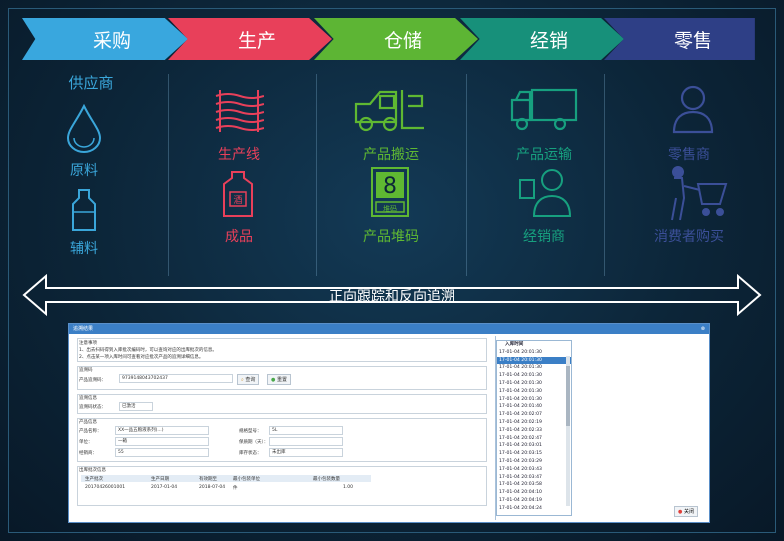 The width and height of the screenshot is (784, 541). Describe the element at coordinates (208, 479) in the screenshot. I see `table-header-cell: 有效期至` at that location.